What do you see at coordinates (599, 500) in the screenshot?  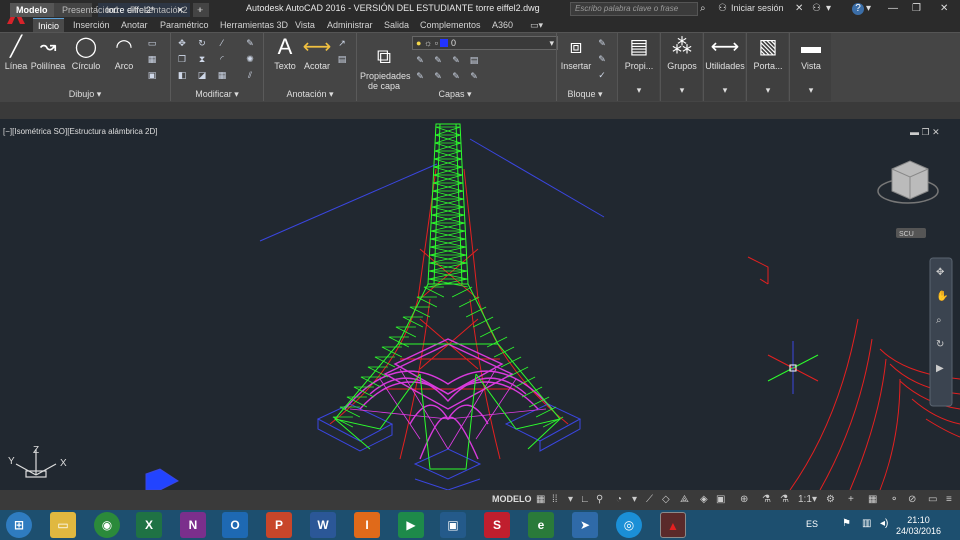 I see `polar-icon: ⚲` at bounding box center [599, 500].